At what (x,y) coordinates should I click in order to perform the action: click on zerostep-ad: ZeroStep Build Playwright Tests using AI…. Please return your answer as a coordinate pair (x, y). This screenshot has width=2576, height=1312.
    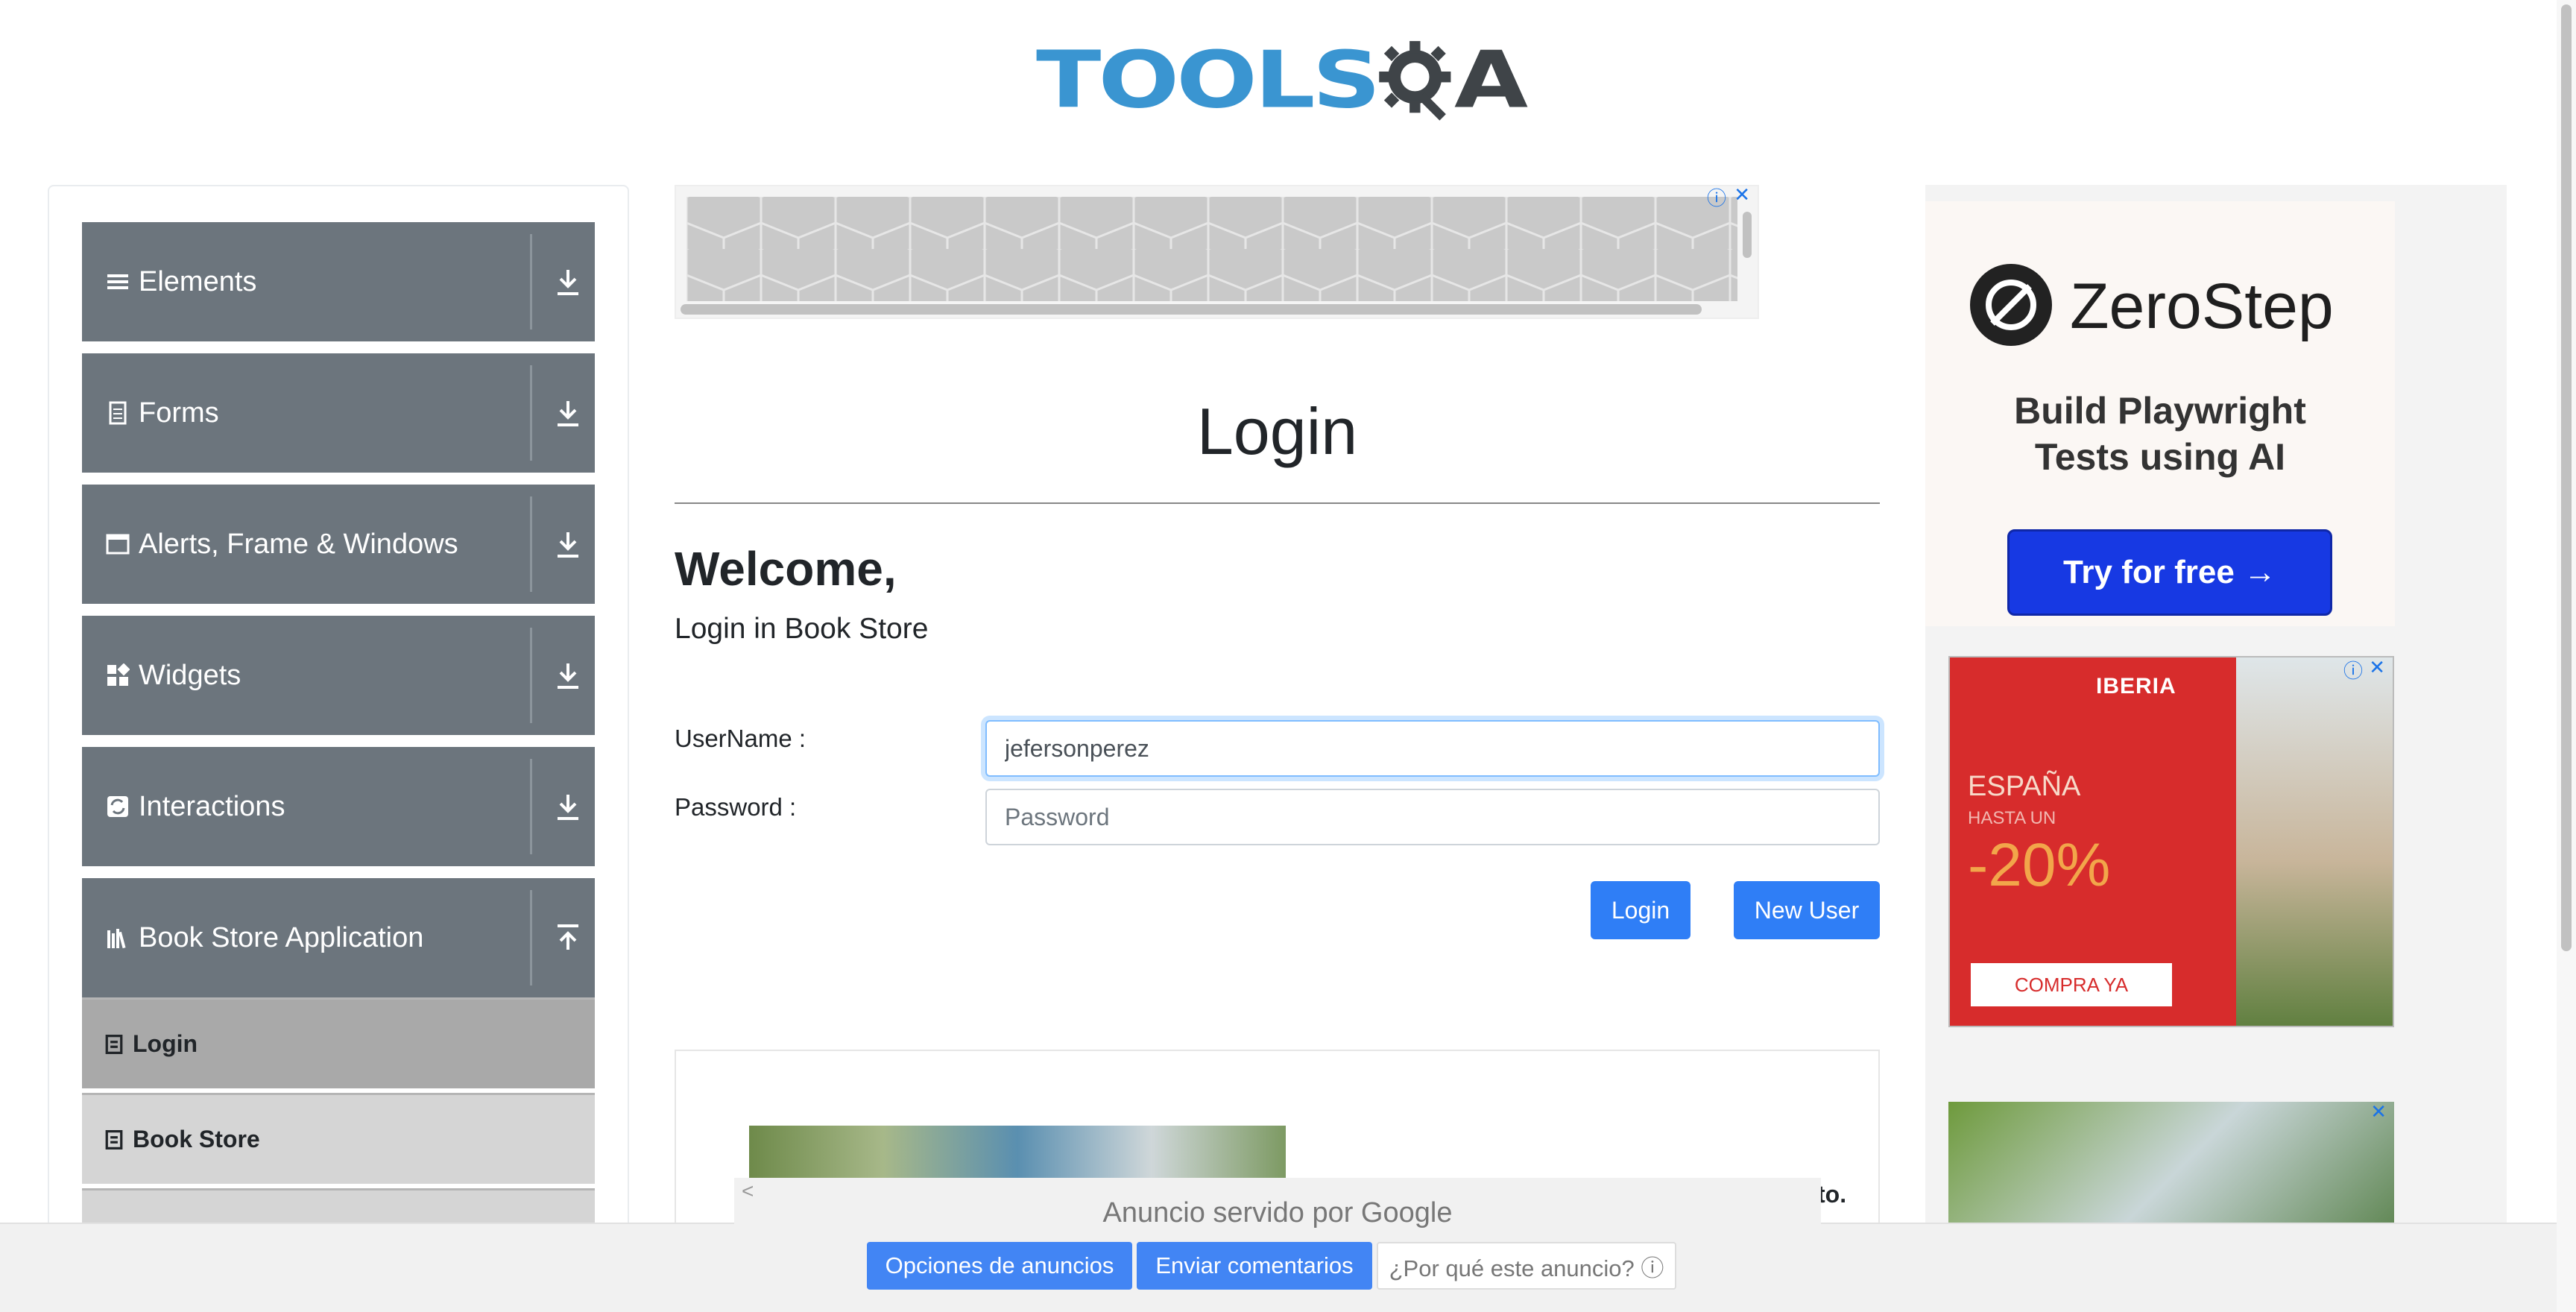
    Looking at the image, I should click on (2160, 414).